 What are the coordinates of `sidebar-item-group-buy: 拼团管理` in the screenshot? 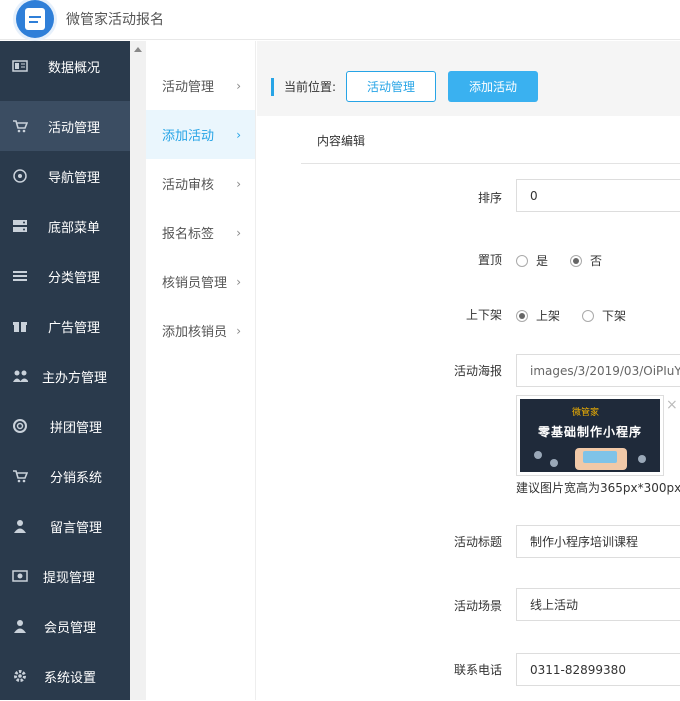 It's located at (65, 426).